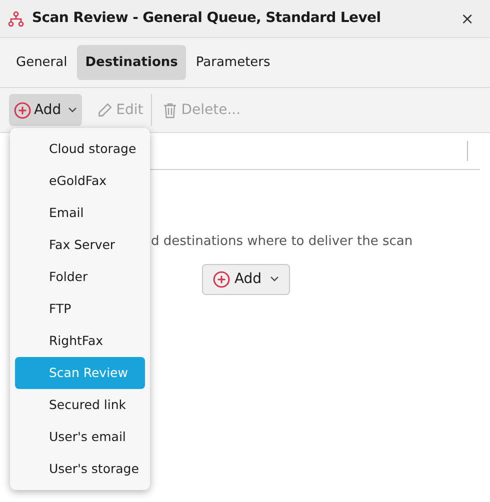 This screenshot has width=490, height=502. Describe the element at coordinates (246, 279) in the screenshot. I see `add-button: Add` at that location.